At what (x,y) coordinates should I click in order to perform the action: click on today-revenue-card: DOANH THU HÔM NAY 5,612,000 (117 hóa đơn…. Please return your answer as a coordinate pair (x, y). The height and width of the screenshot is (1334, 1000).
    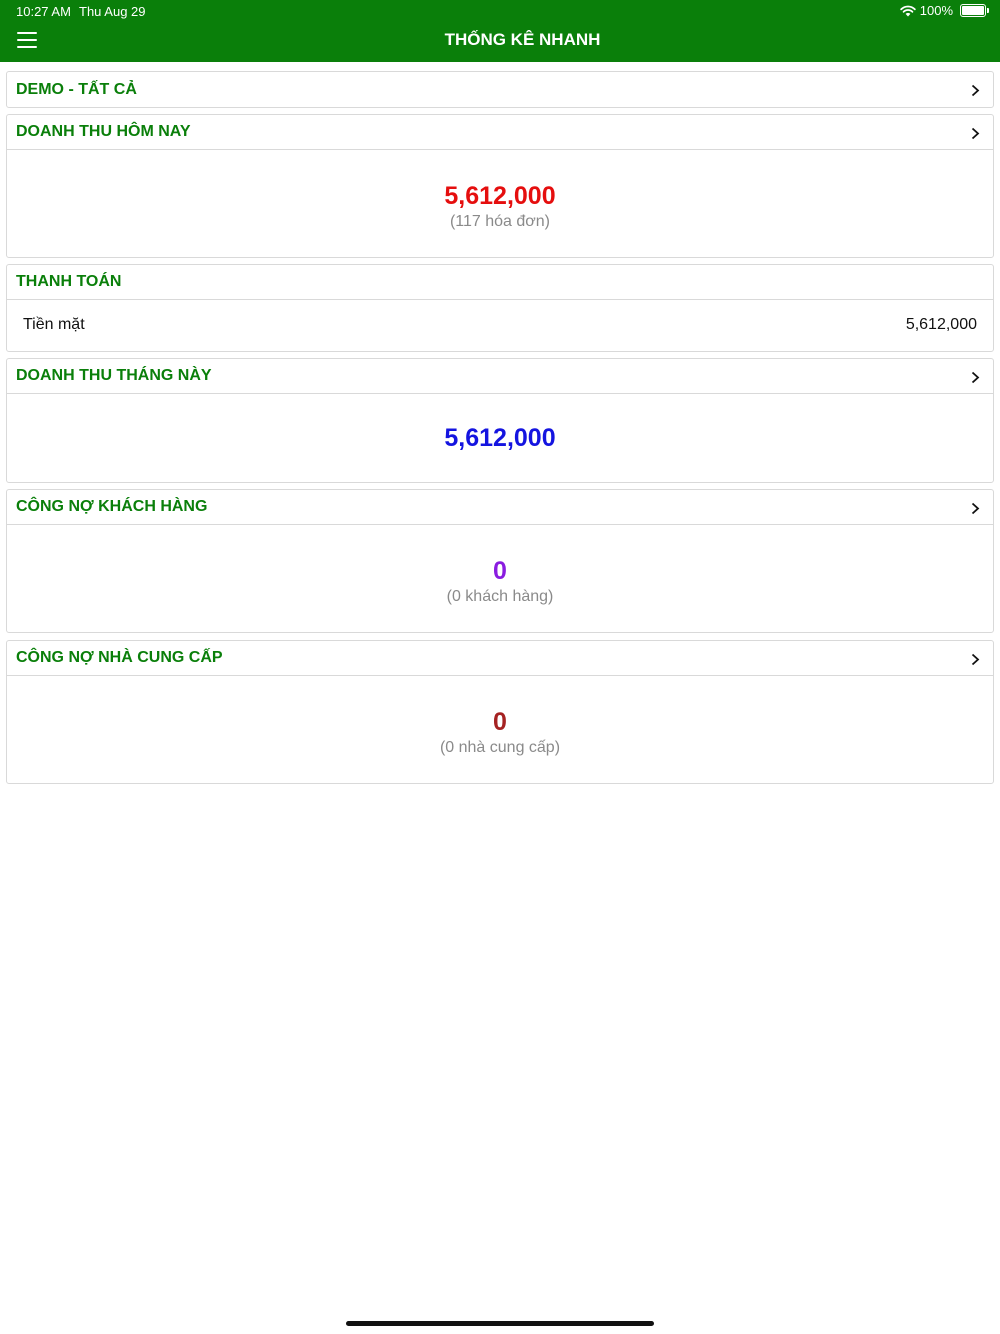
    Looking at the image, I should click on (500, 186).